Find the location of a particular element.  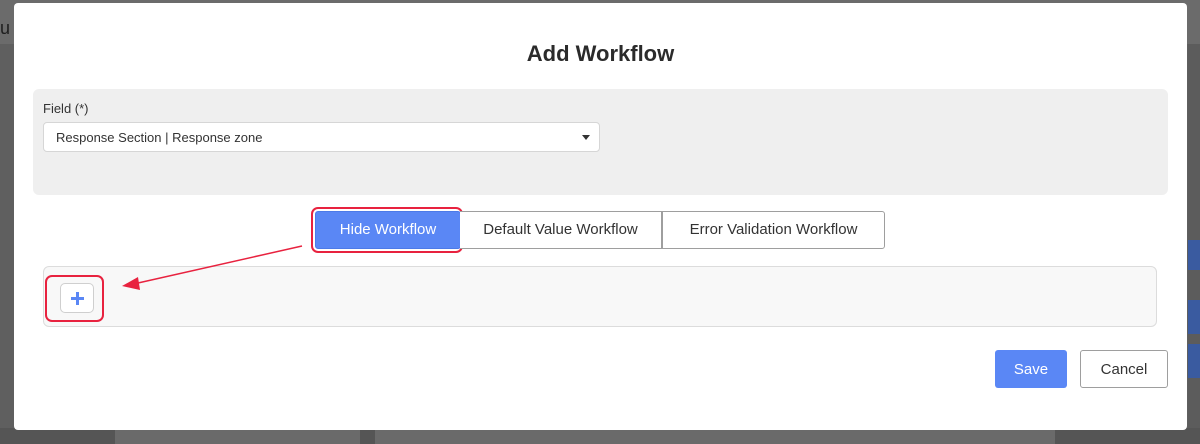

annotation-highlight-add-button is located at coordinates (74, 298).